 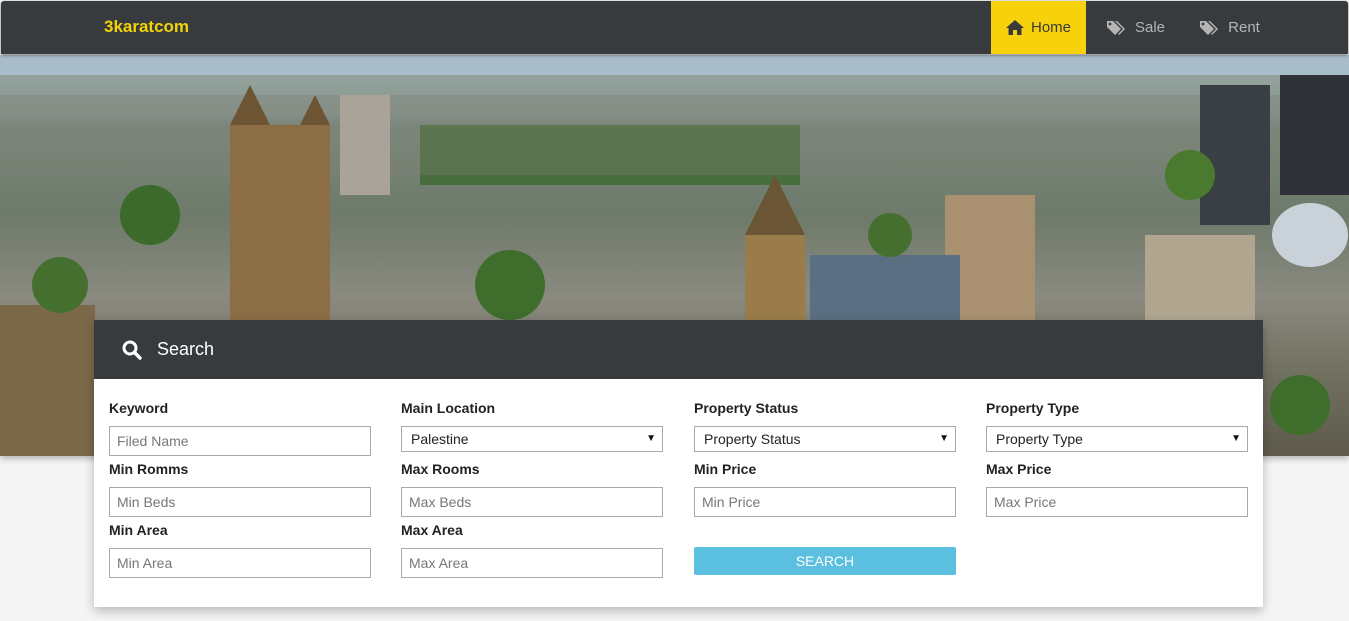 I want to click on nav-home-label: Home, so click(x=1050, y=27).